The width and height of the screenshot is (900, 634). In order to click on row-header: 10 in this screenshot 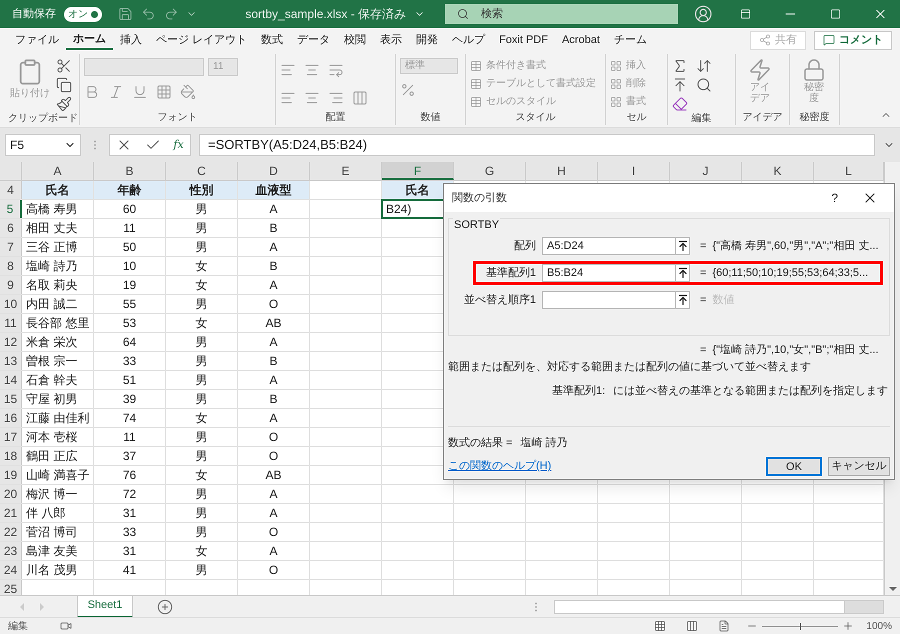, I will do `click(11, 304)`.